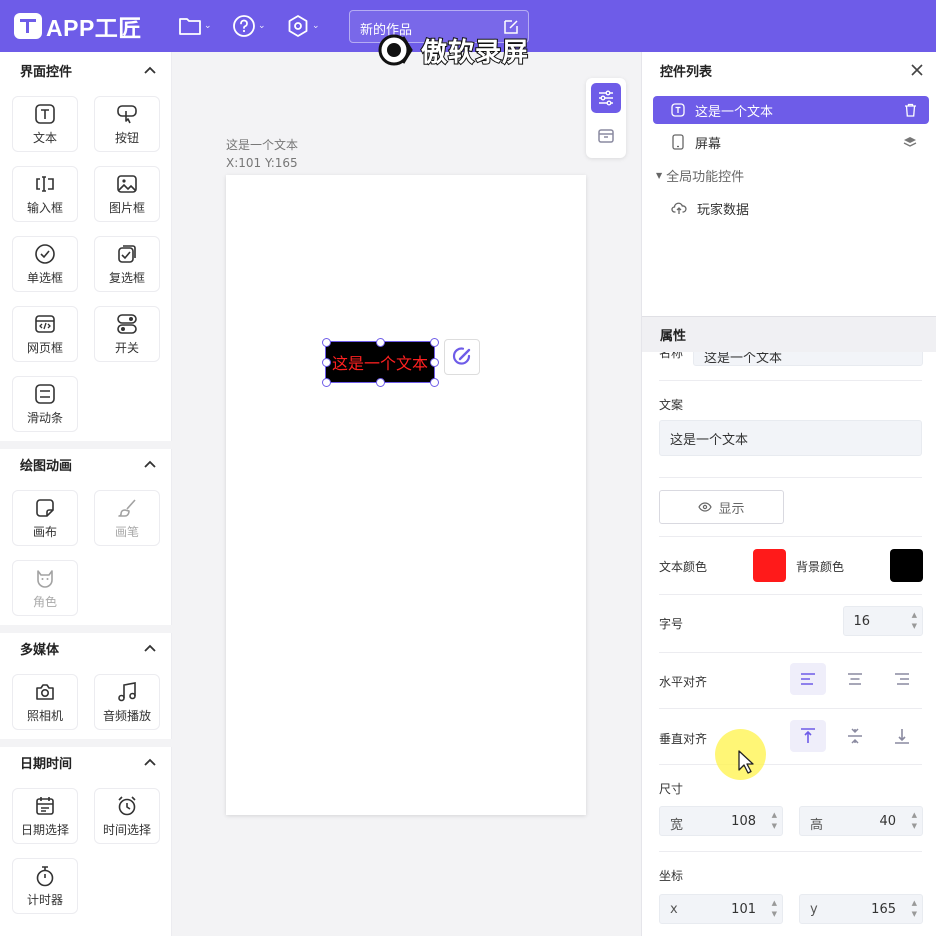 Image resolution: width=936 pixels, height=936 pixels. What do you see at coordinates (326, 362) in the screenshot?
I see `resize-handle-w` at bounding box center [326, 362].